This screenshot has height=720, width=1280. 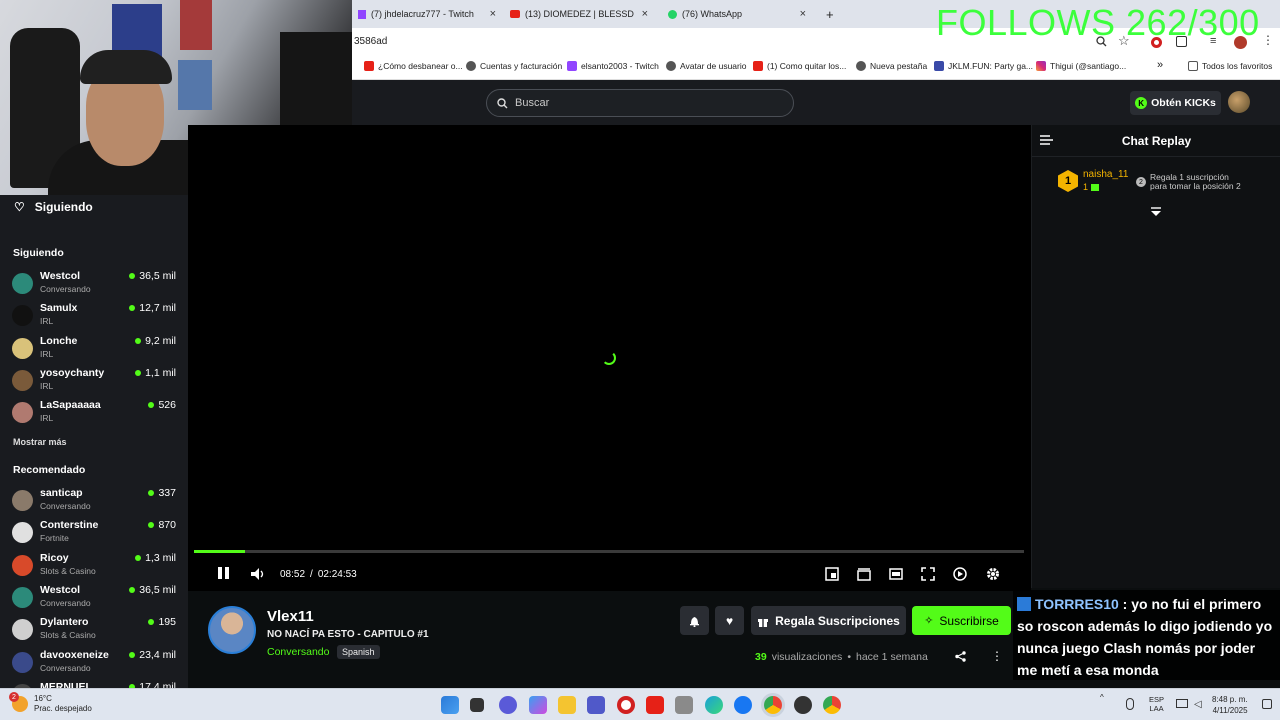 I want to click on new-tab-button: +, so click(x=830, y=14).